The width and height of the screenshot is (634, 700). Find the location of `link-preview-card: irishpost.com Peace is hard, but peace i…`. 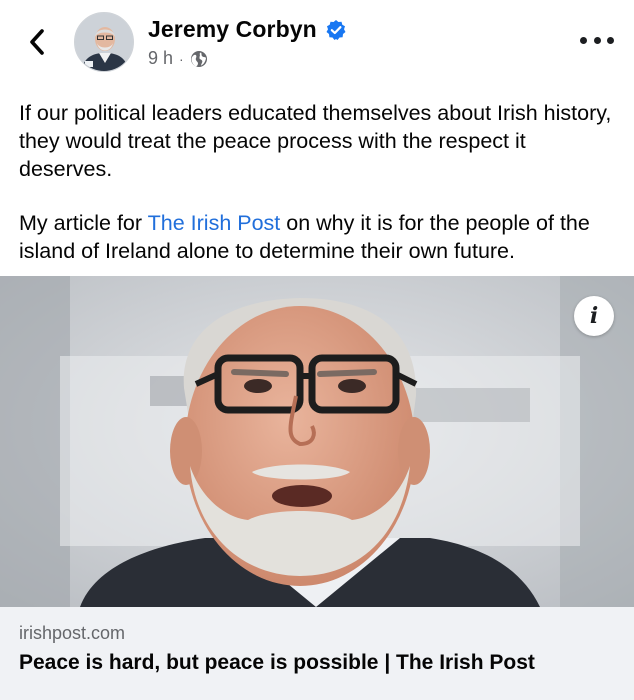

link-preview-card: irishpost.com Peace is hard, but peace i… is located at coordinates (317, 653).